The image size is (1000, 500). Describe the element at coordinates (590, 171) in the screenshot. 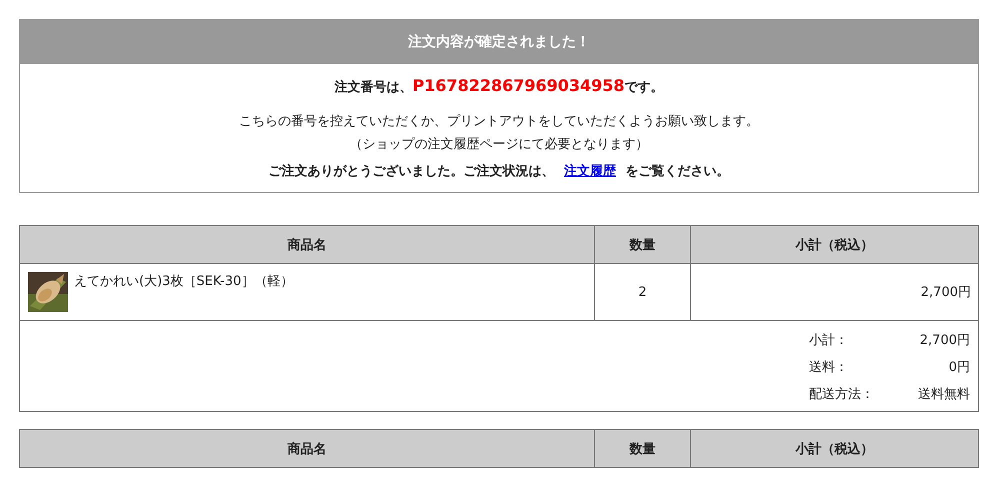

I see `order-history-link: 注文履歴` at that location.